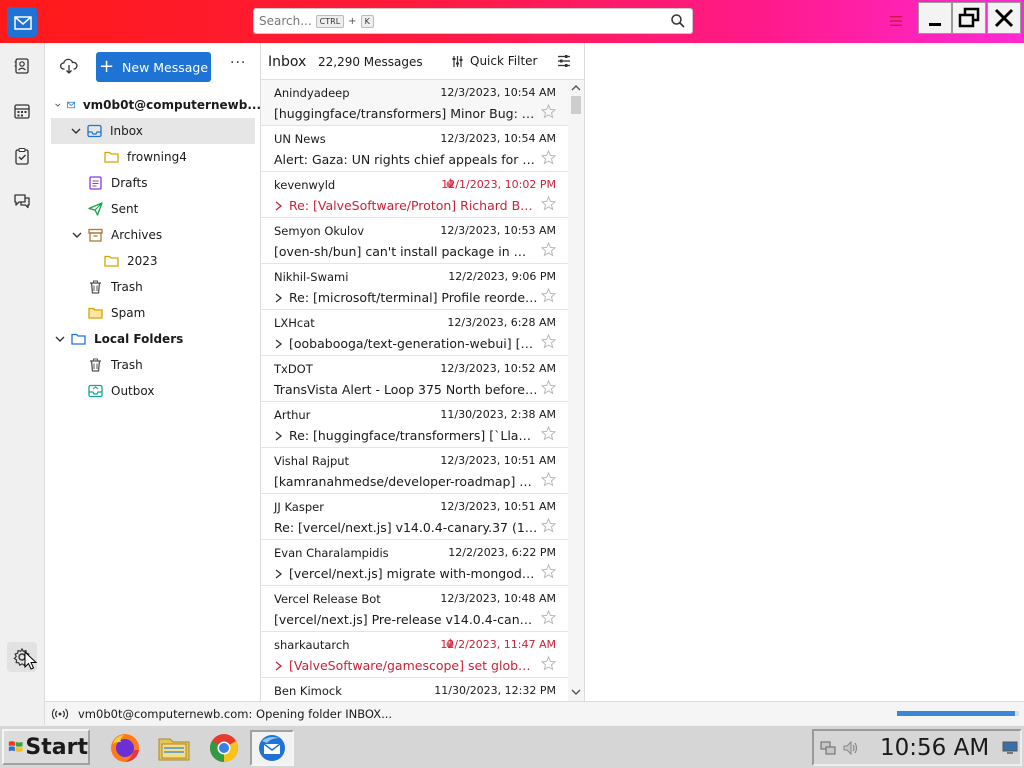 The width and height of the screenshot is (1024, 768). I want to click on mouse-cursor-icon, so click(31, 660).